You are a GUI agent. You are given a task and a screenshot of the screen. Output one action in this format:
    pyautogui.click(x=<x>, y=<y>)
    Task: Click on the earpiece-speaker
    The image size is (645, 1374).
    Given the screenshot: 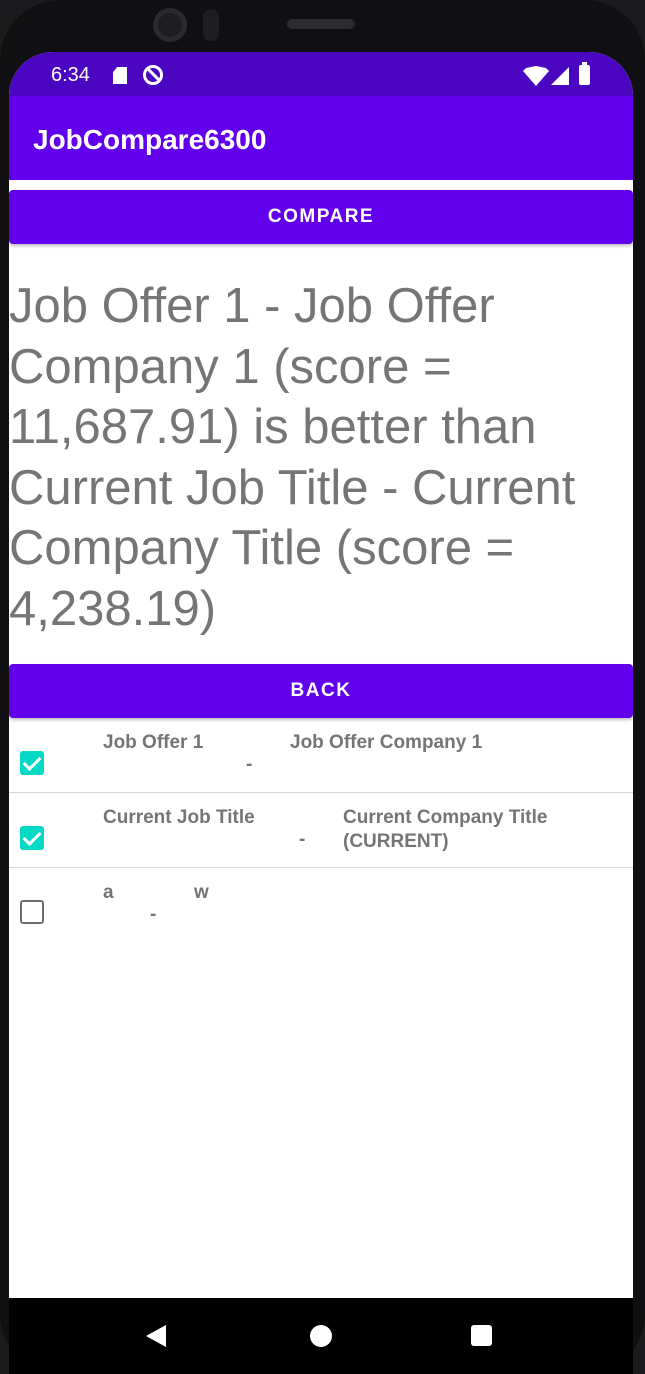 What is the action you would take?
    pyautogui.click(x=321, y=24)
    